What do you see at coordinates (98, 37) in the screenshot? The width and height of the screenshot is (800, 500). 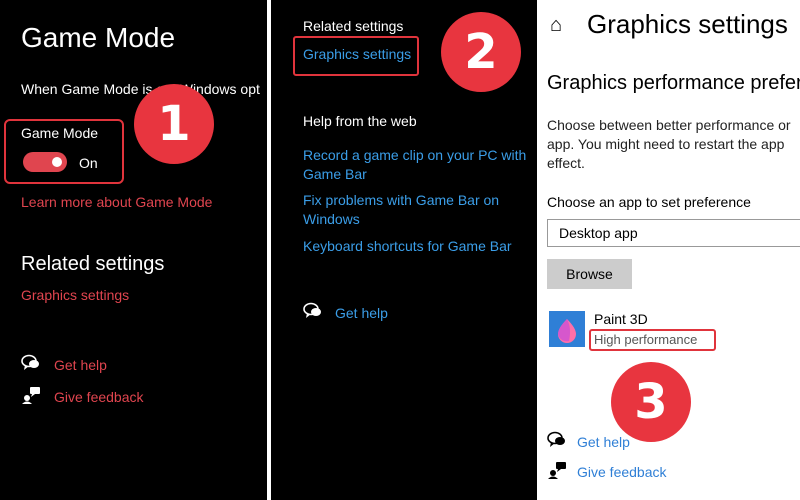 I see `page-title: Game Mode` at bounding box center [98, 37].